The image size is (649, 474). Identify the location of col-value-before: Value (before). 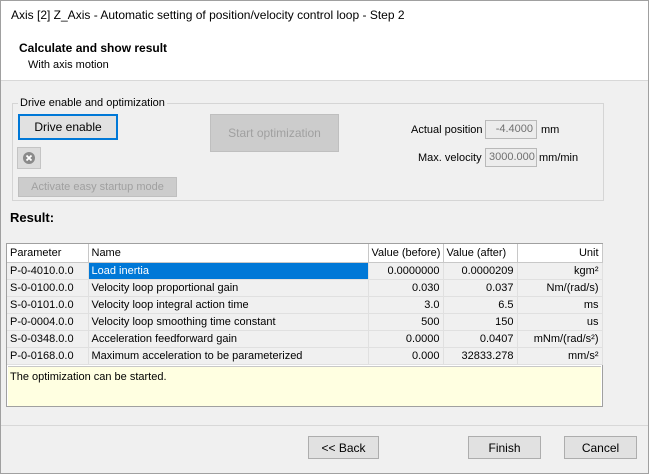
(406, 253).